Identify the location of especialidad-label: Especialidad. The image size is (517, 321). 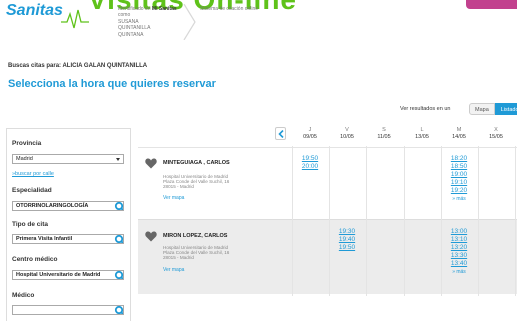
(32, 190).